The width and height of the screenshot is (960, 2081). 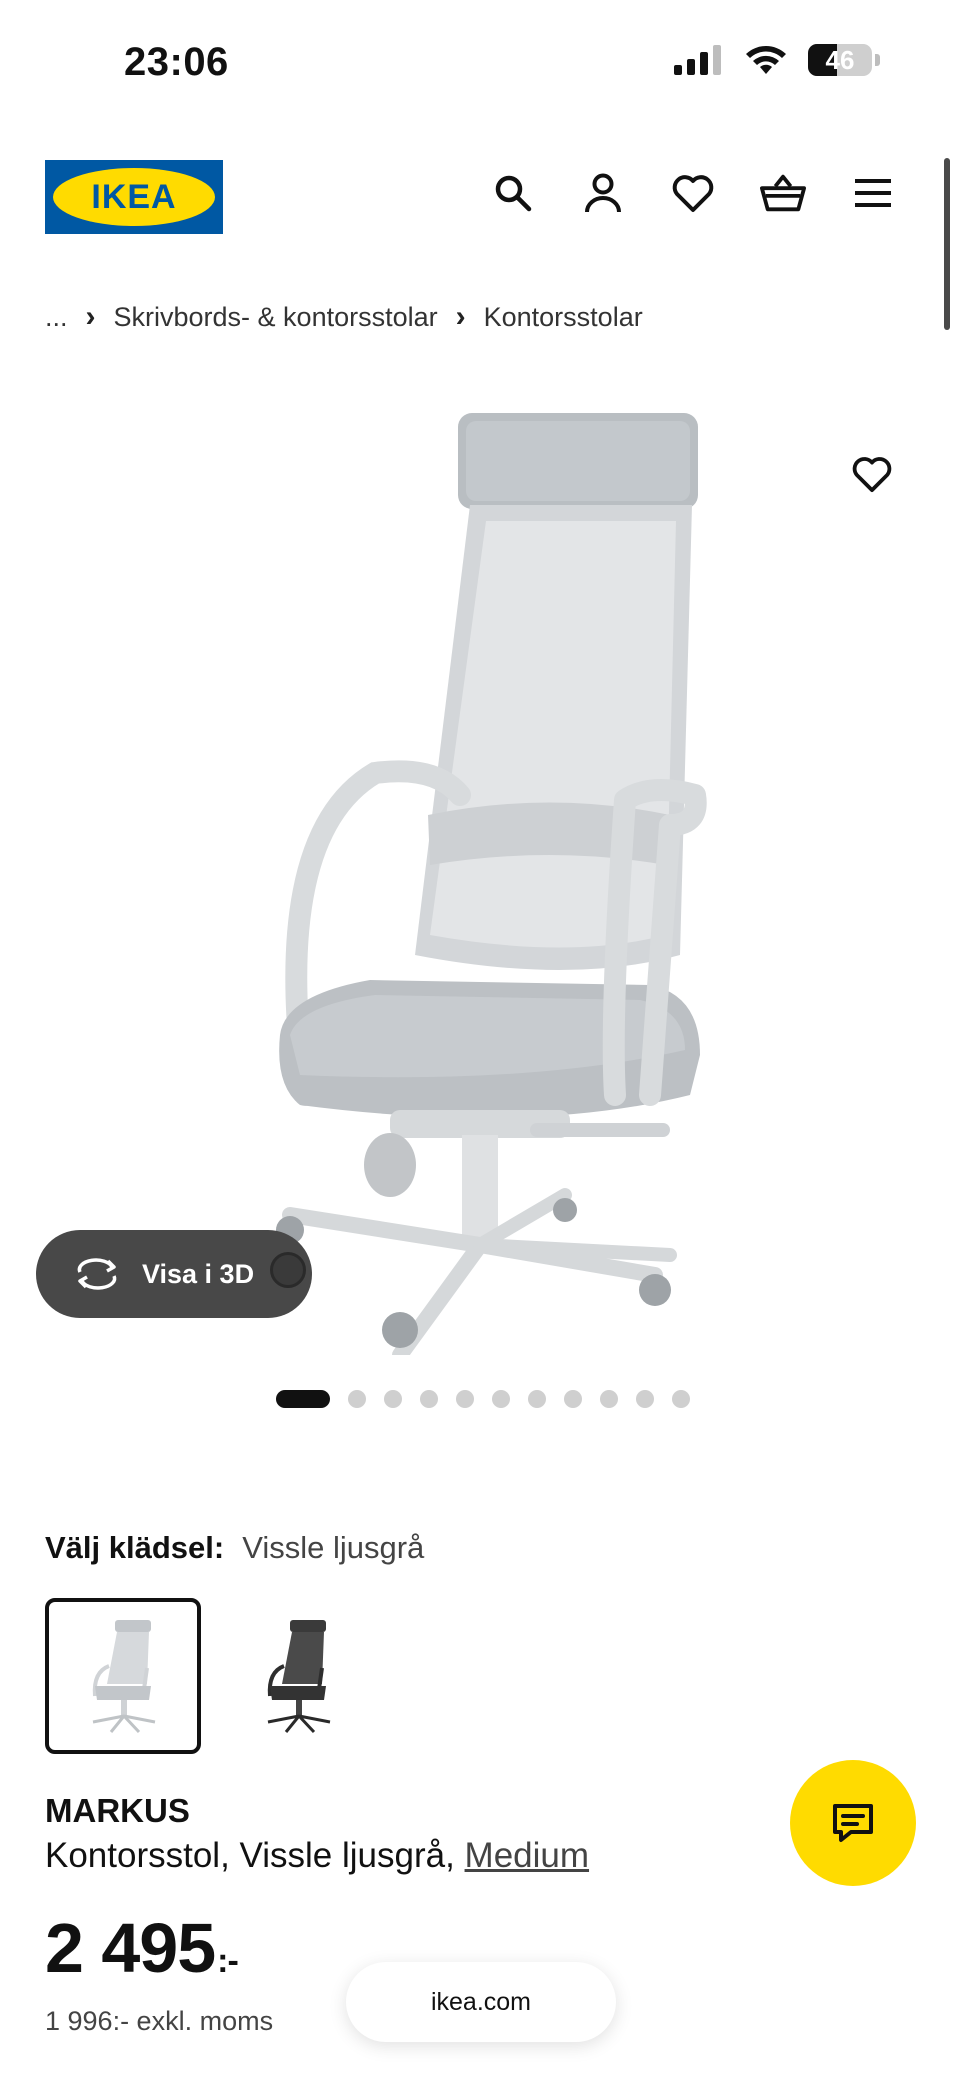 I want to click on basket-icon, so click(x=783, y=193).